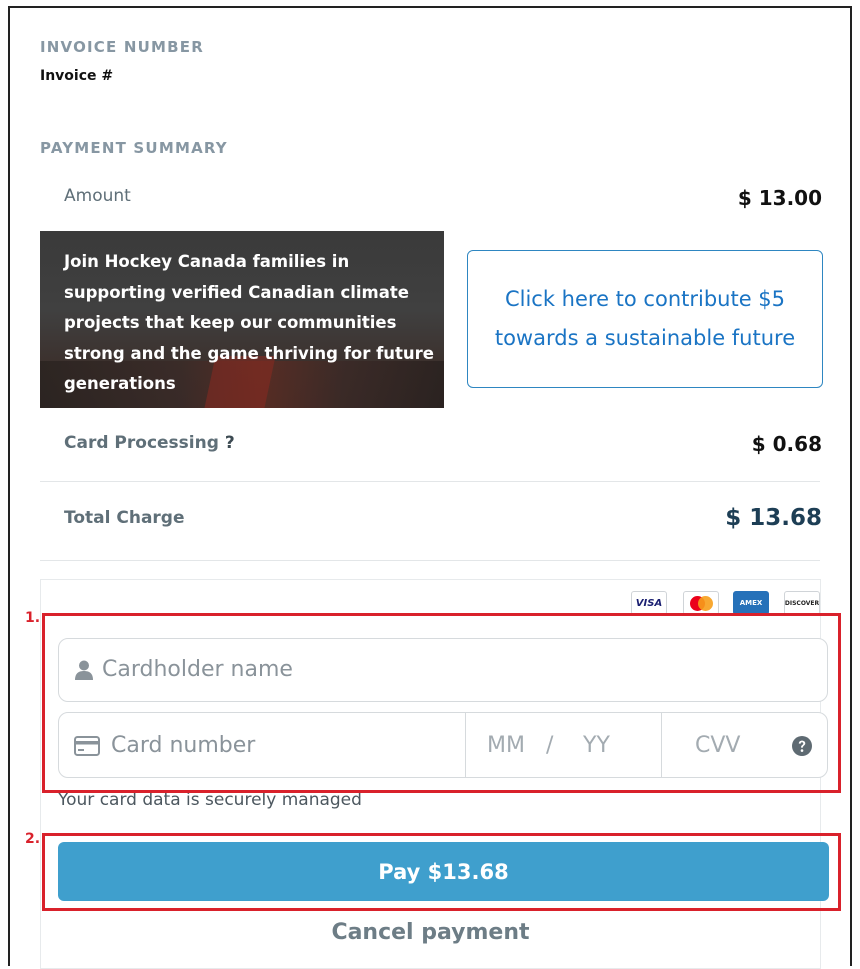  Describe the element at coordinates (33, 839) in the screenshot. I see `annotation-marker-2: 2.` at that location.